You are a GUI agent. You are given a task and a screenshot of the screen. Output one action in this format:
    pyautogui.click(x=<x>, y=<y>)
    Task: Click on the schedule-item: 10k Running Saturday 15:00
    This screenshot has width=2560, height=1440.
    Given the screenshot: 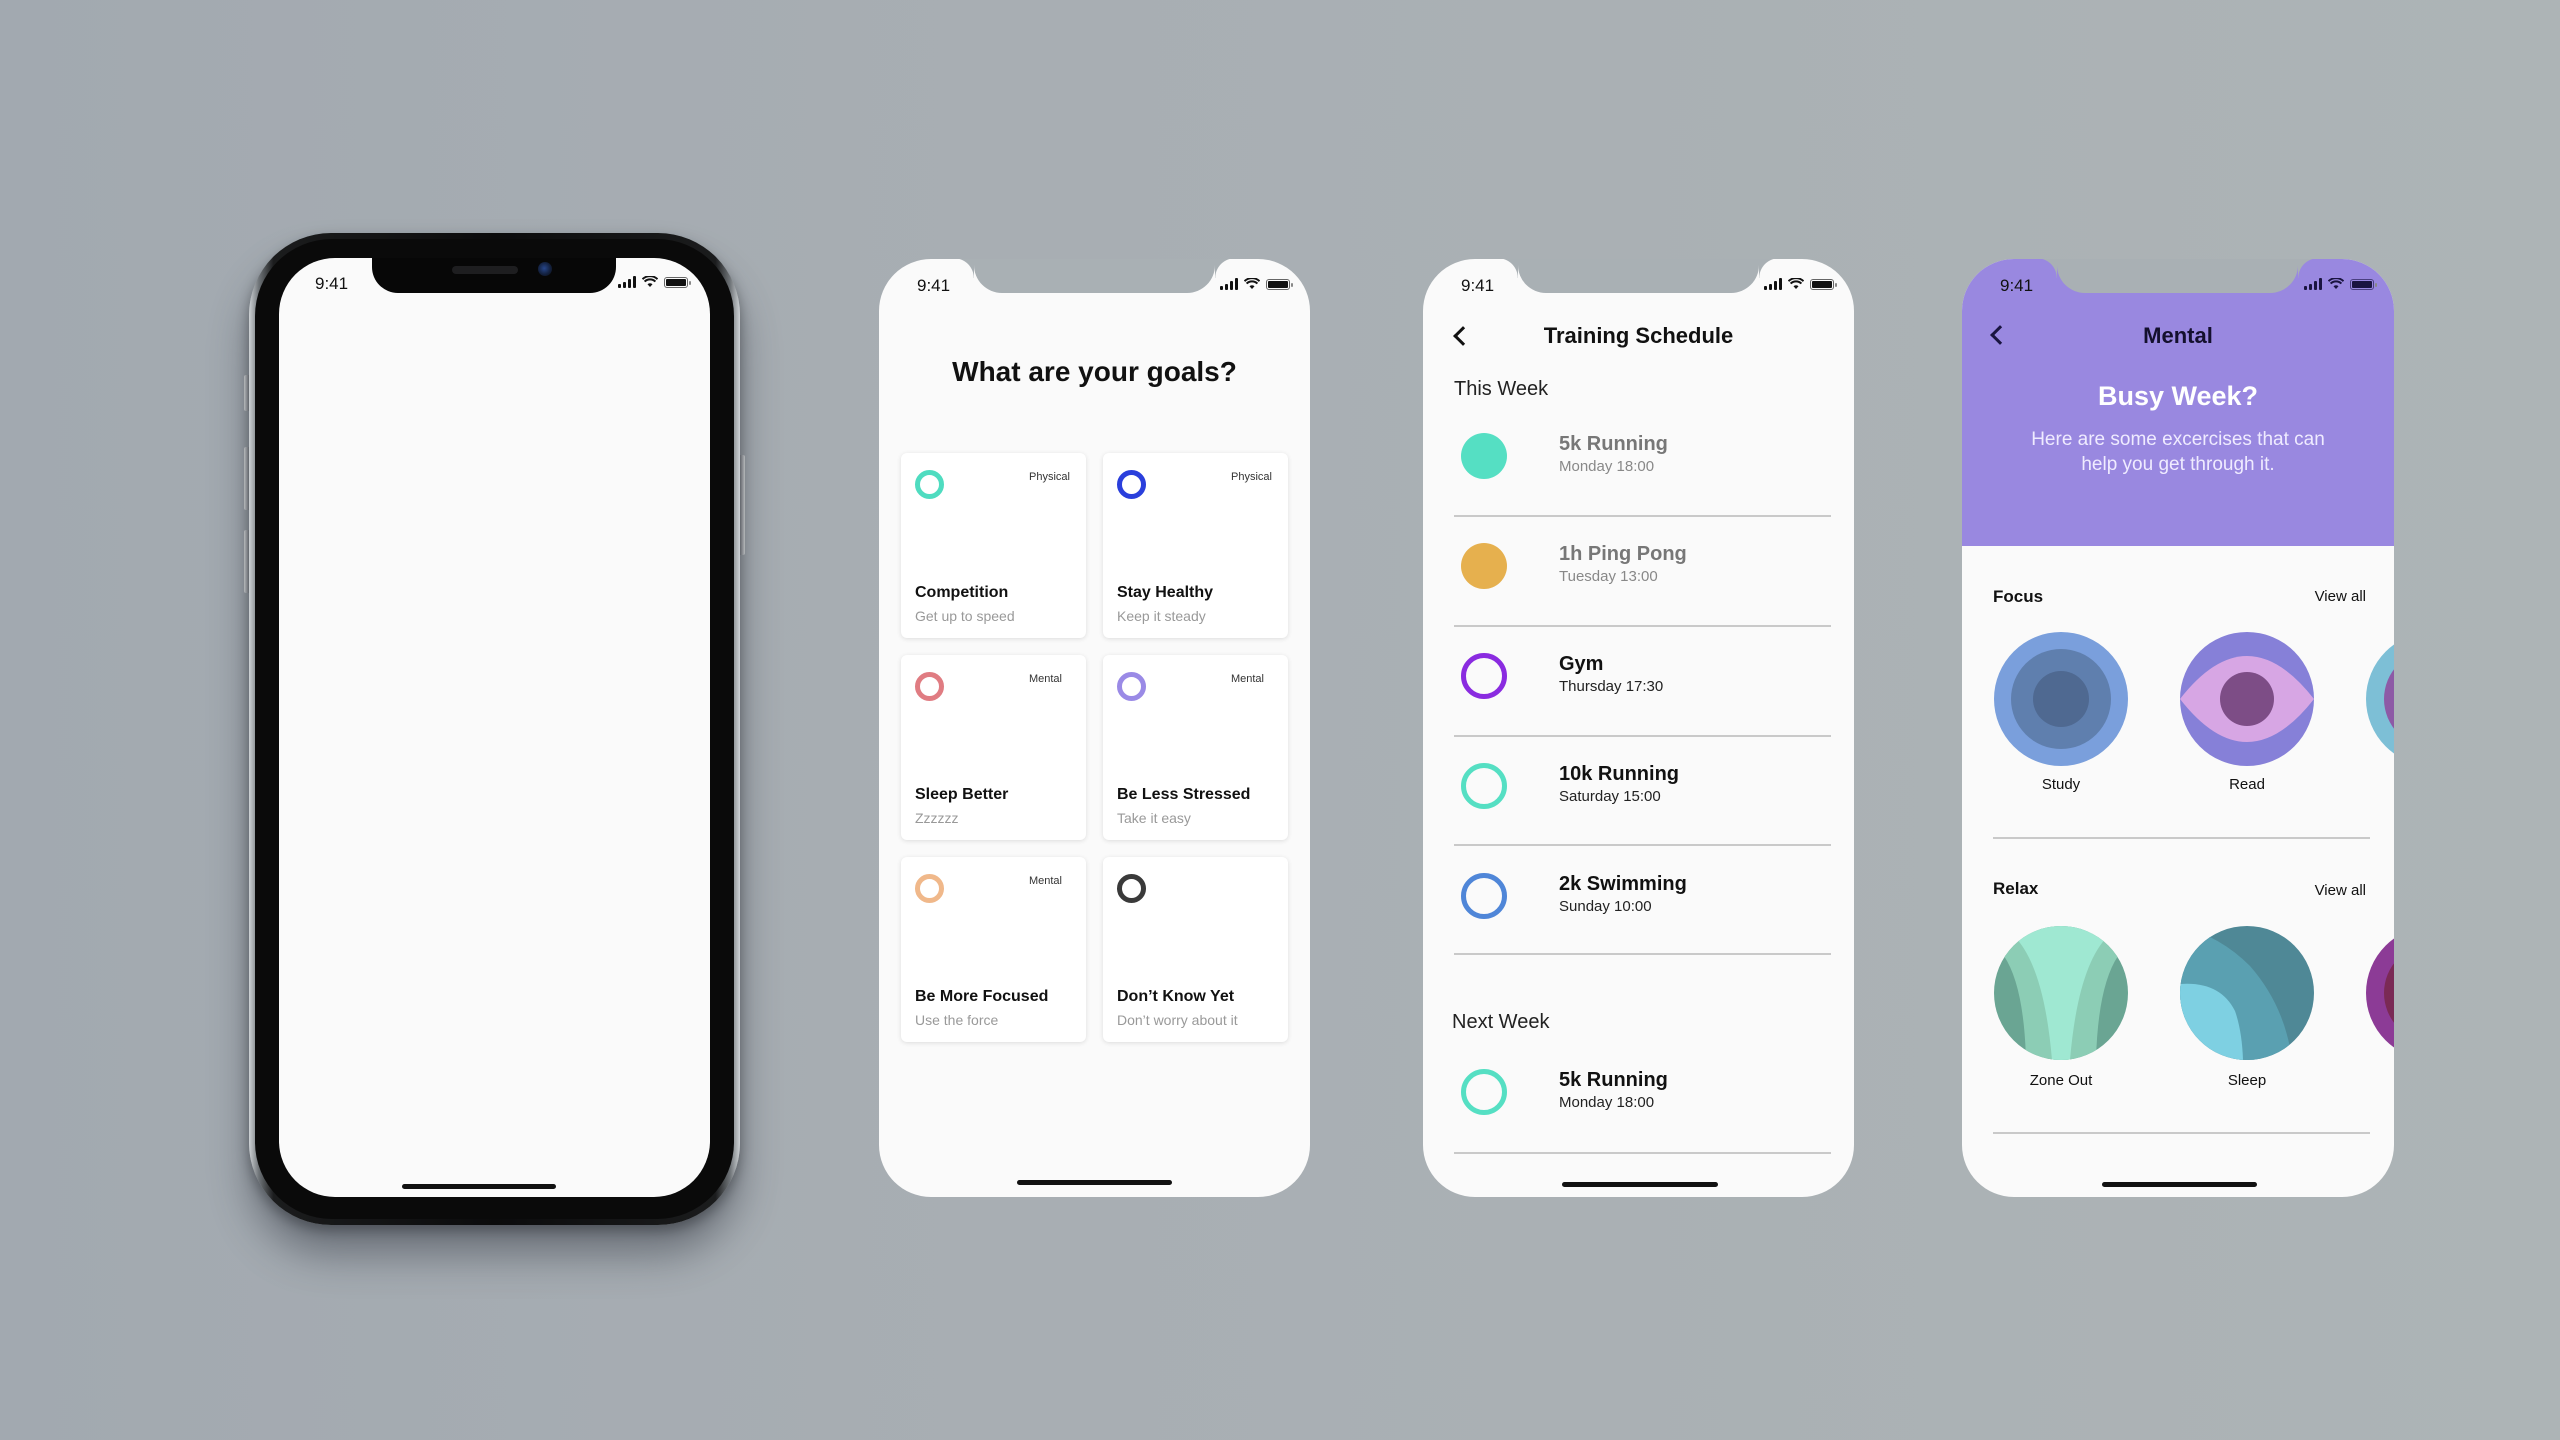 What is the action you would take?
    pyautogui.click(x=1638, y=786)
    